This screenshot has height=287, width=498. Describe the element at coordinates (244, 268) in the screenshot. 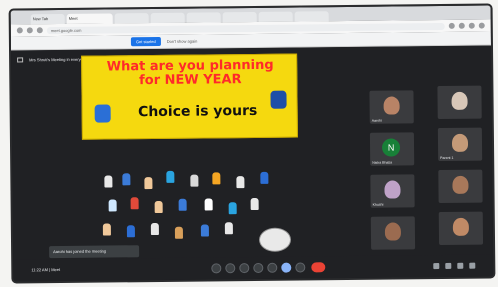

I see `captions-icon` at that location.